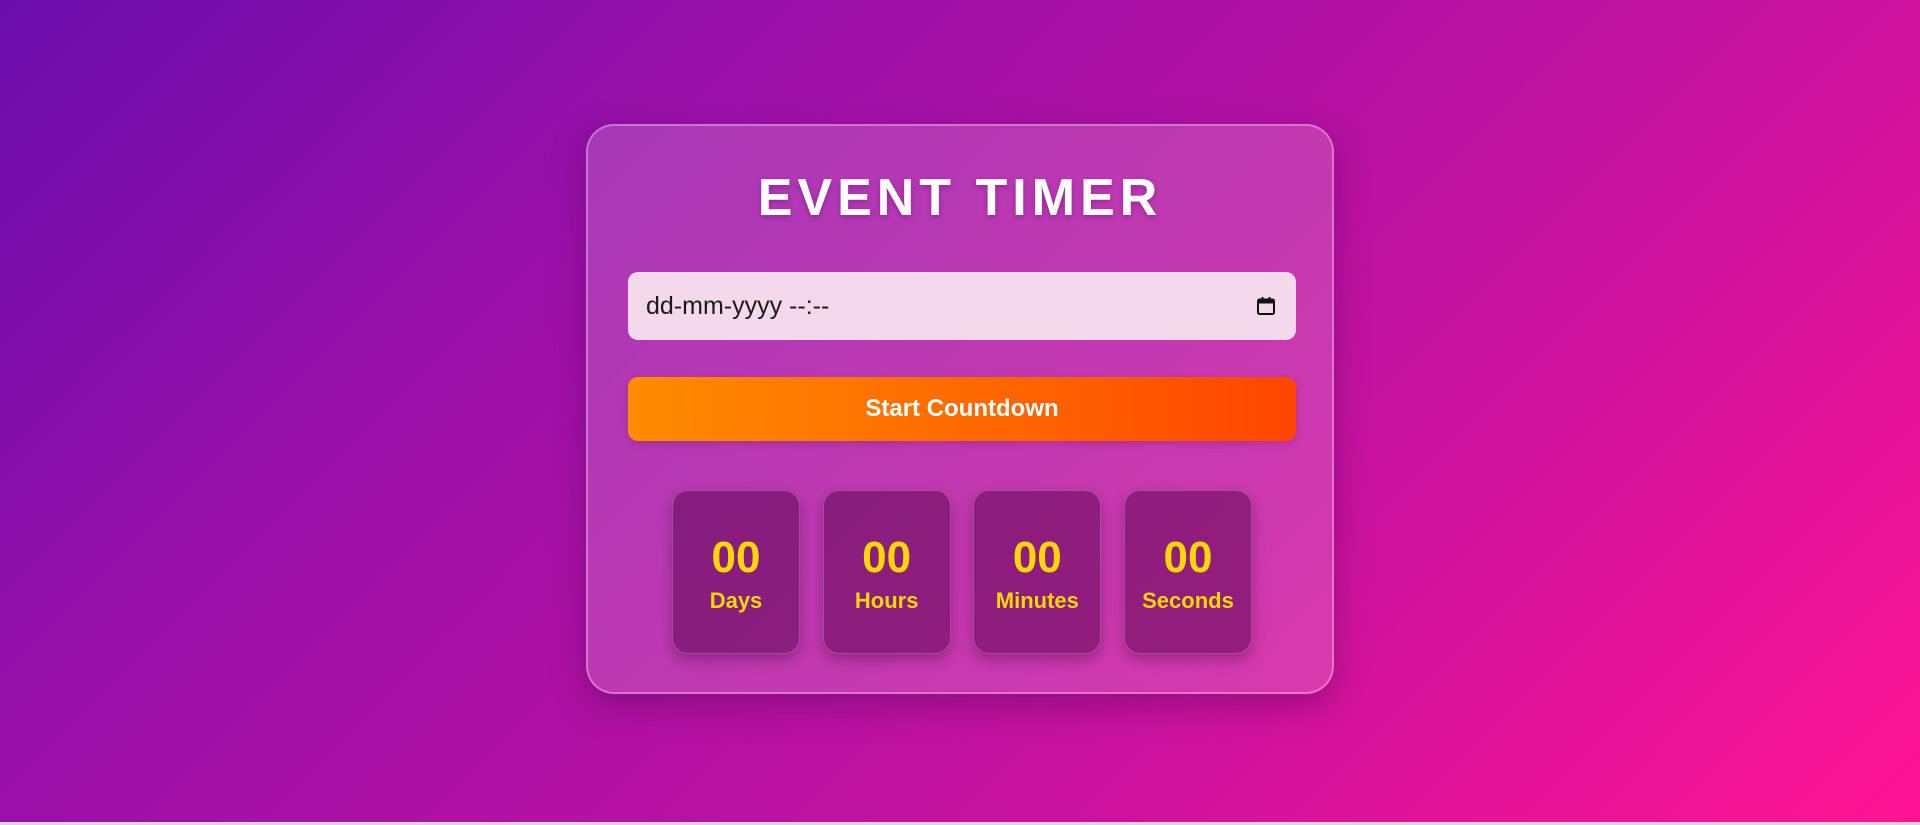 The height and width of the screenshot is (825, 1920). I want to click on start-countdown-button: Start Countdown, so click(962, 409).